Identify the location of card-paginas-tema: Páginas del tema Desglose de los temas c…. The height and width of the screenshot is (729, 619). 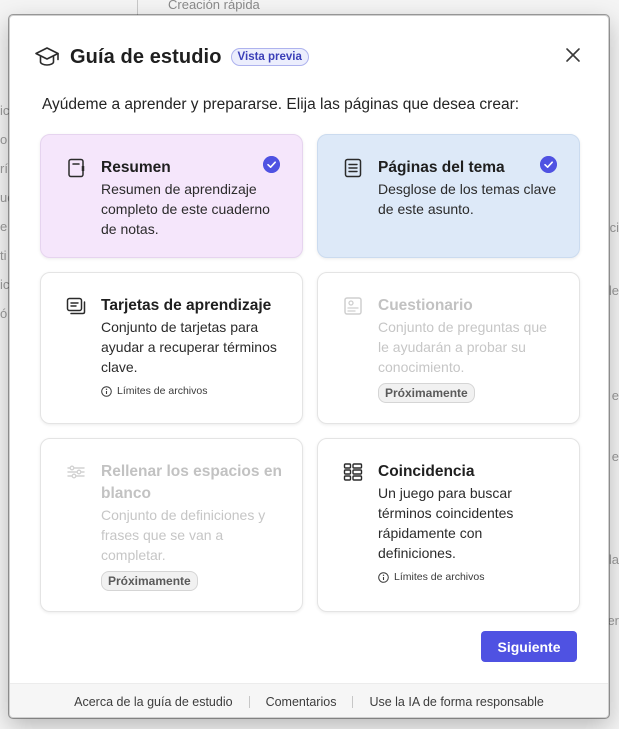
(448, 196).